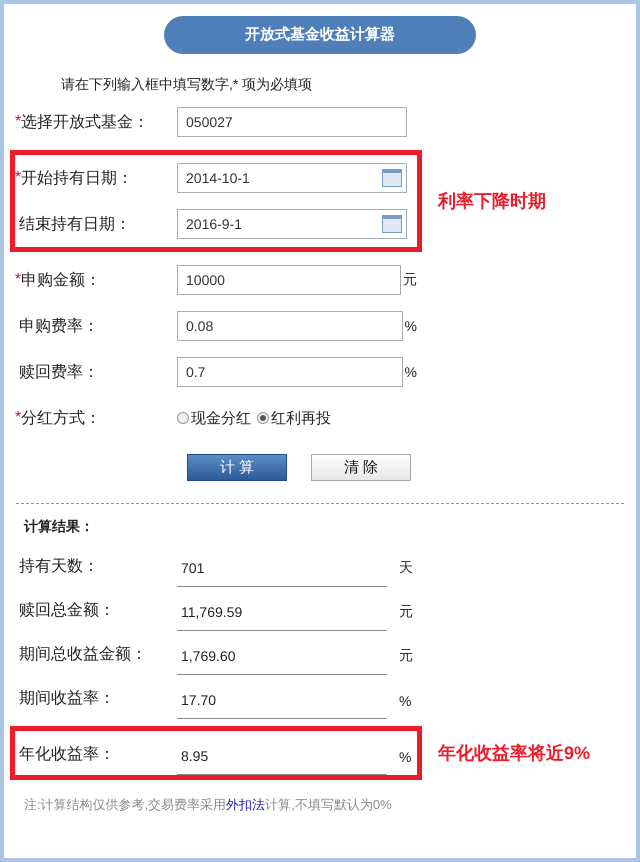 The height and width of the screenshot is (862, 640). I want to click on result-value: 1,769.60, so click(282, 661).